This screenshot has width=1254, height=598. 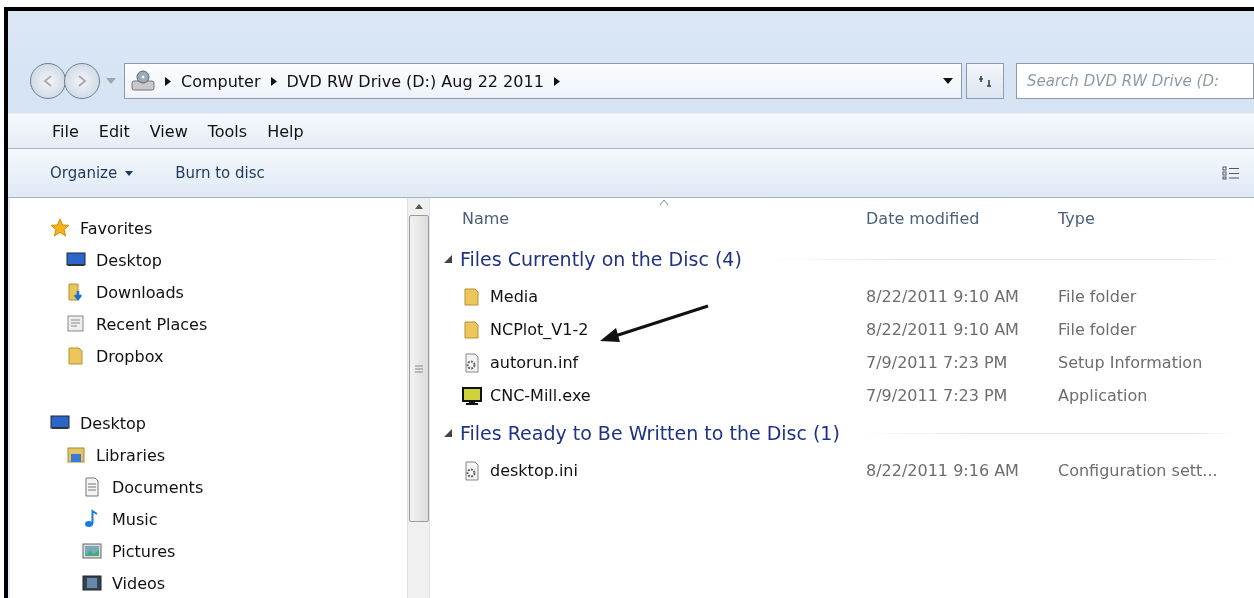 What do you see at coordinates (1076, 218) in the screenshot?
I see `column-header: Type` at bounding box center [1076, 218].